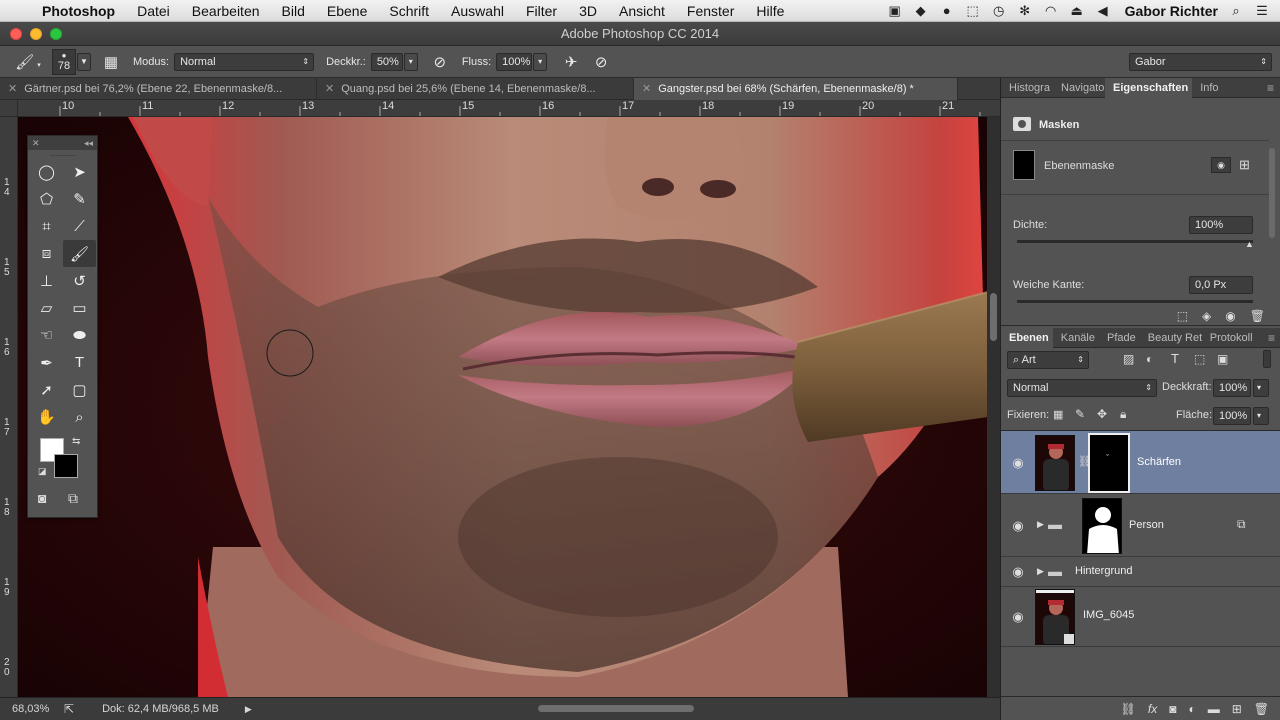 This screenshot has width=1280, height=720. What do you see at coordinates (1135, 241) in the screenshot?
I see `density-slider` at bounding box center [1135, 241].